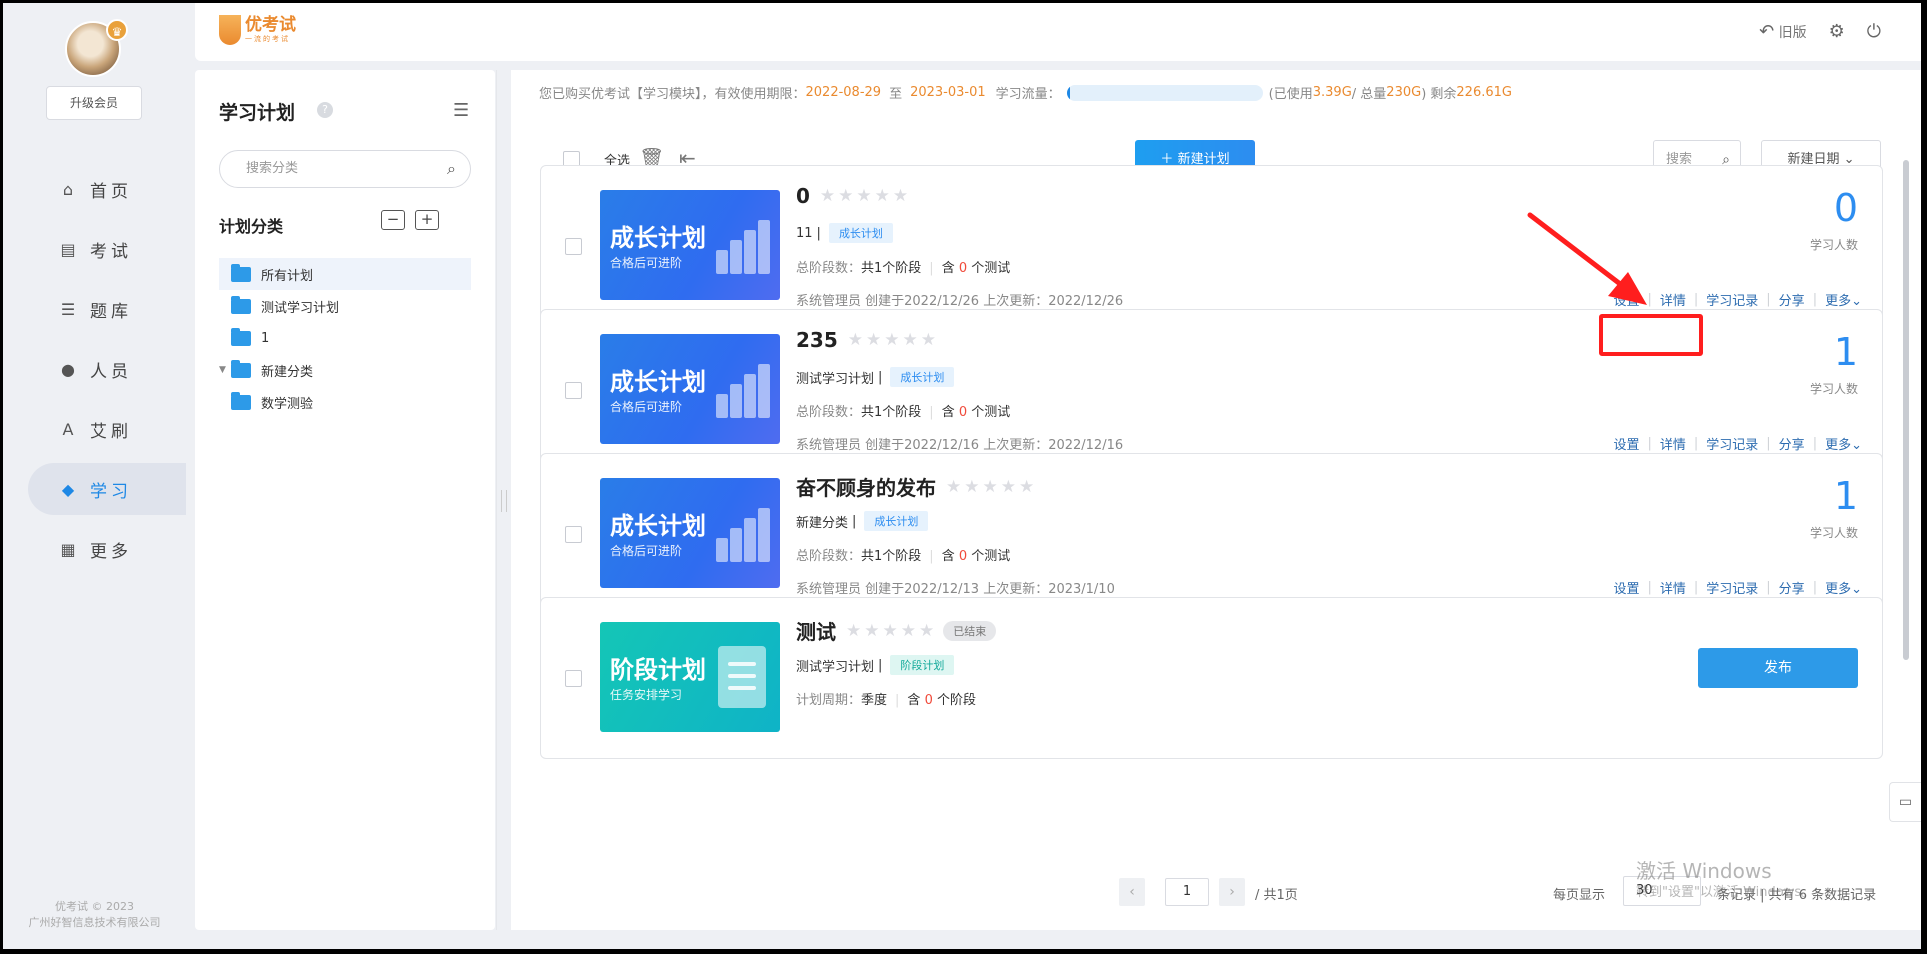 The width and height of the screenshot is (1927, 954). I want to click on folder-icon, so click(241, 336).